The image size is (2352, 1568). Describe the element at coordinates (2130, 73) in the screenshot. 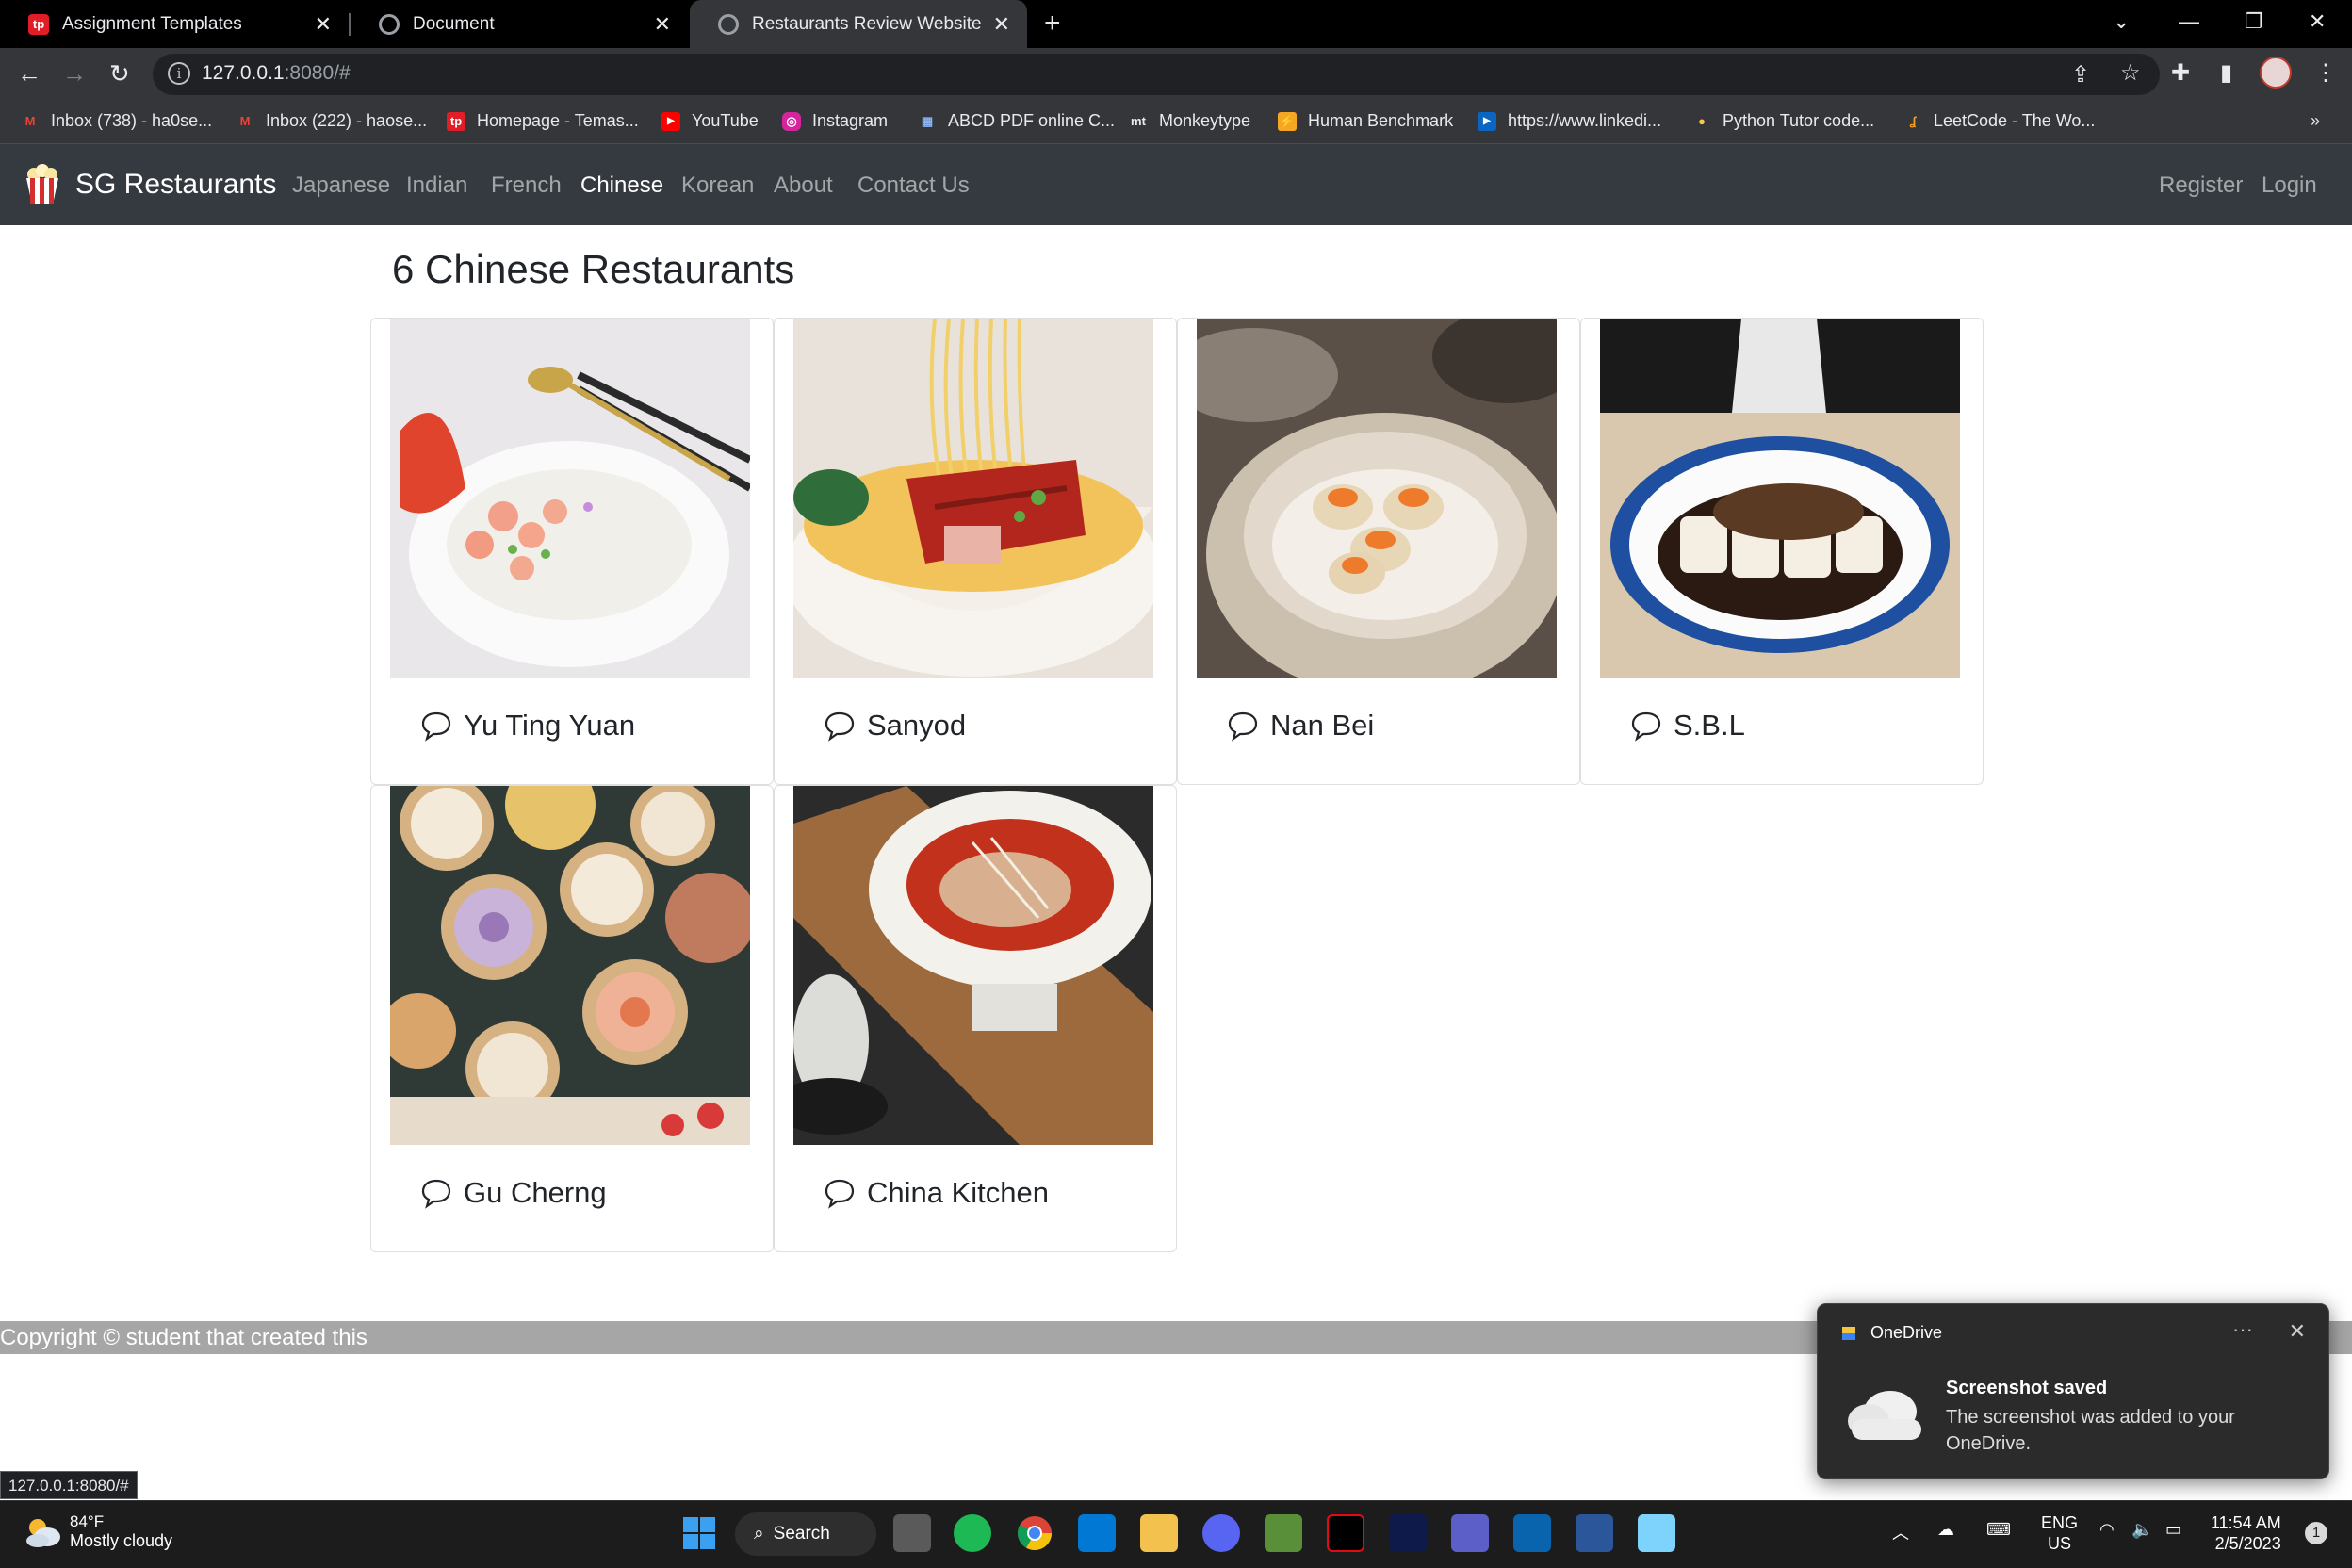

I see `bookmark-star-icon: ☆` at that location.